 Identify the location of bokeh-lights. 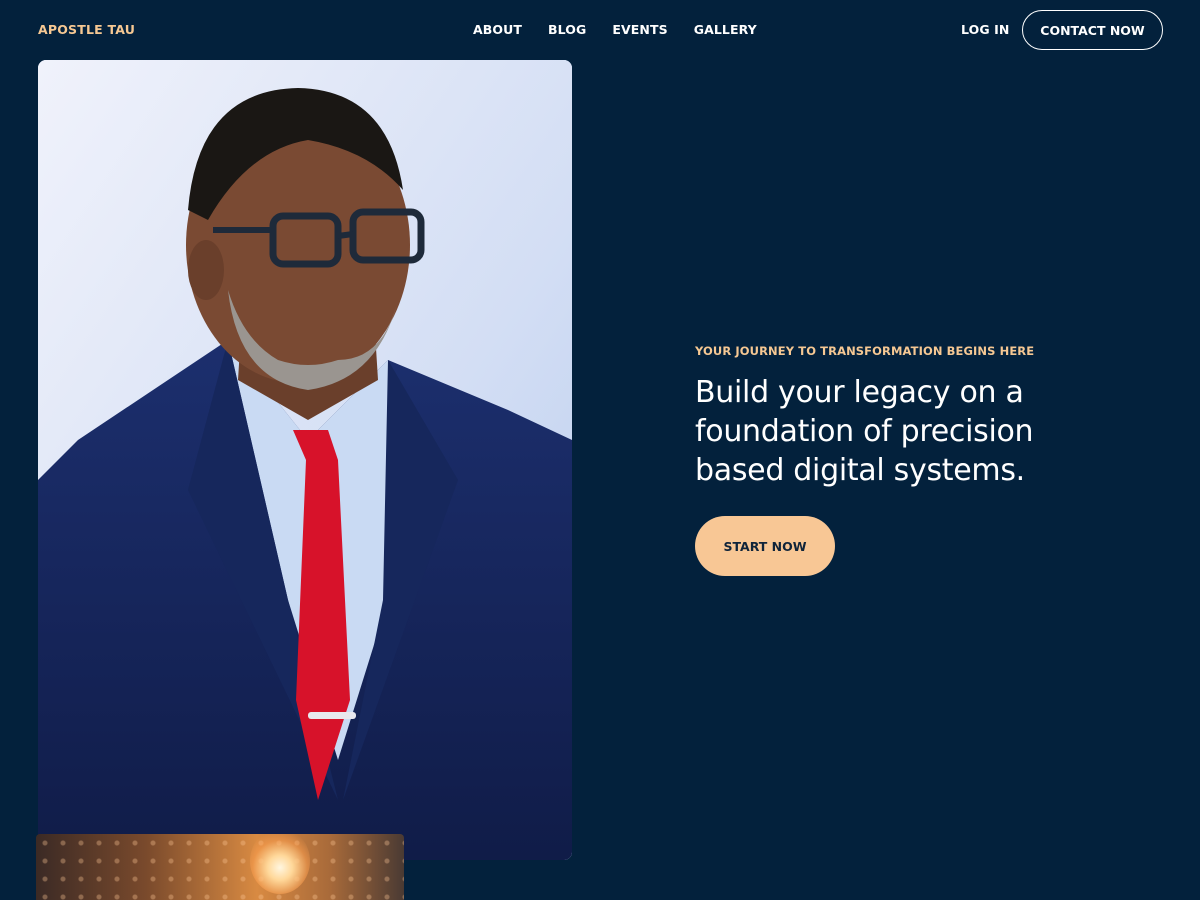
(220, 867).